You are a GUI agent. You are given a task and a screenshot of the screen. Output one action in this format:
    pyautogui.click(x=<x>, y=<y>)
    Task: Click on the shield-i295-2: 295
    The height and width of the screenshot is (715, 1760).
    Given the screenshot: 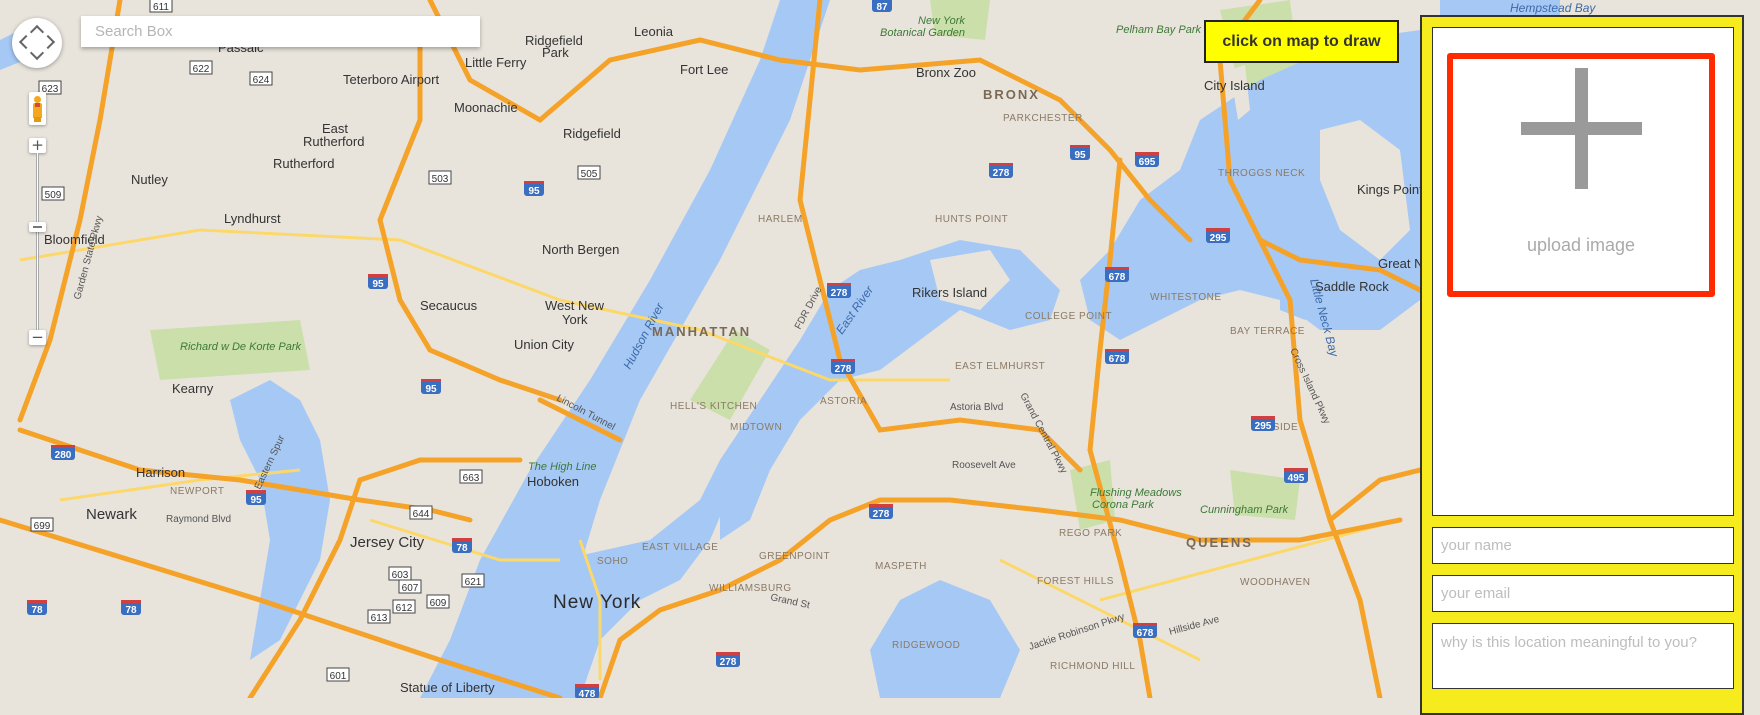 What is the action you would take?
    pyautogui.click(x=1263, y=424)
    